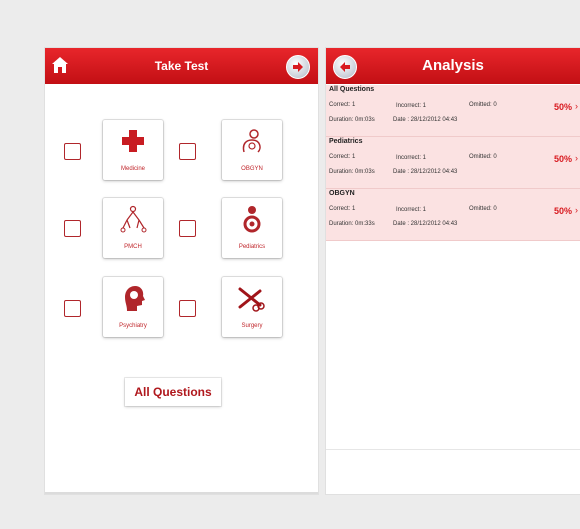  What do you see at coordinates (181, 493) in the screenshot?
I see `bottom-divider` at bounding box center [181, 493].